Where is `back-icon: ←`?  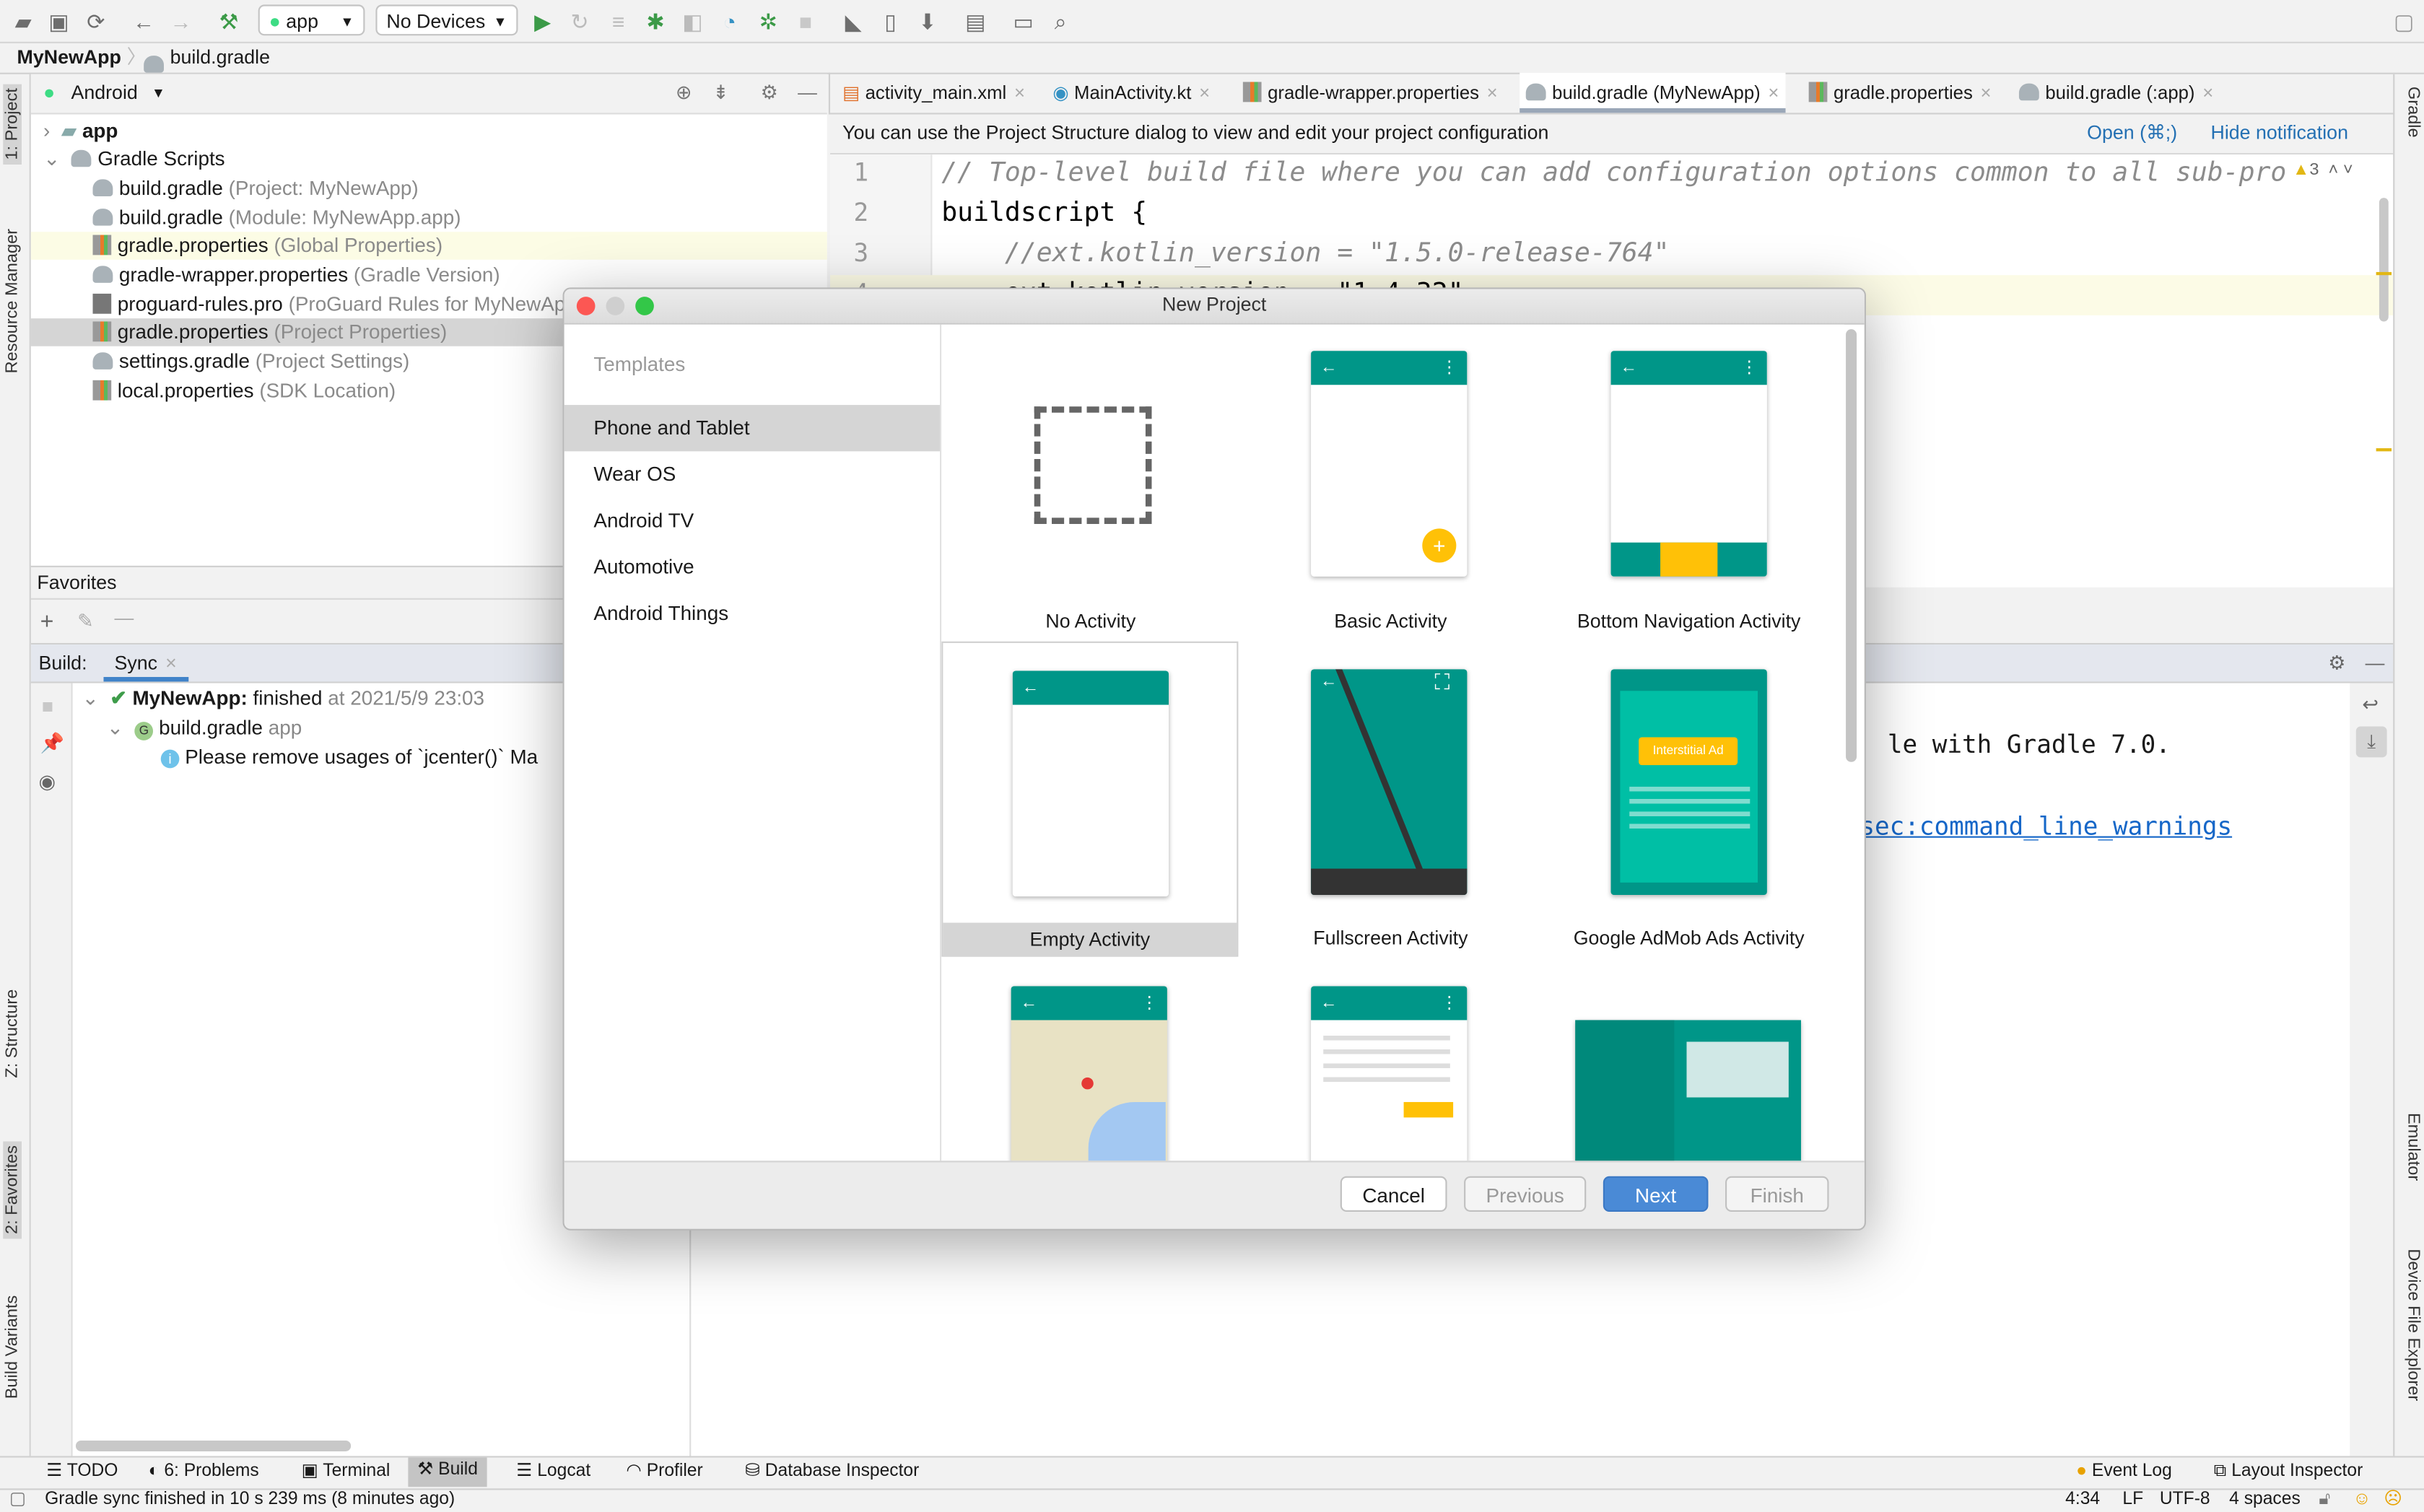 back-icon: ← is located at coordinates (144, 22).